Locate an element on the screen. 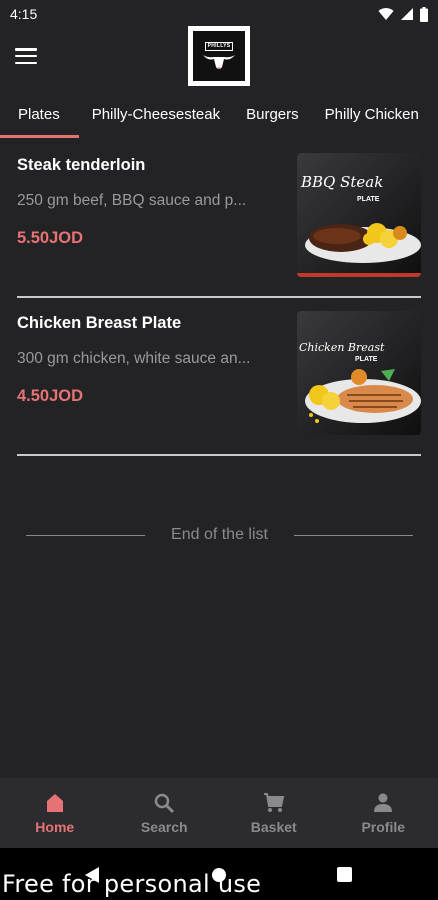  tab-burgers: Burgers is located at coordinates (272, 114).